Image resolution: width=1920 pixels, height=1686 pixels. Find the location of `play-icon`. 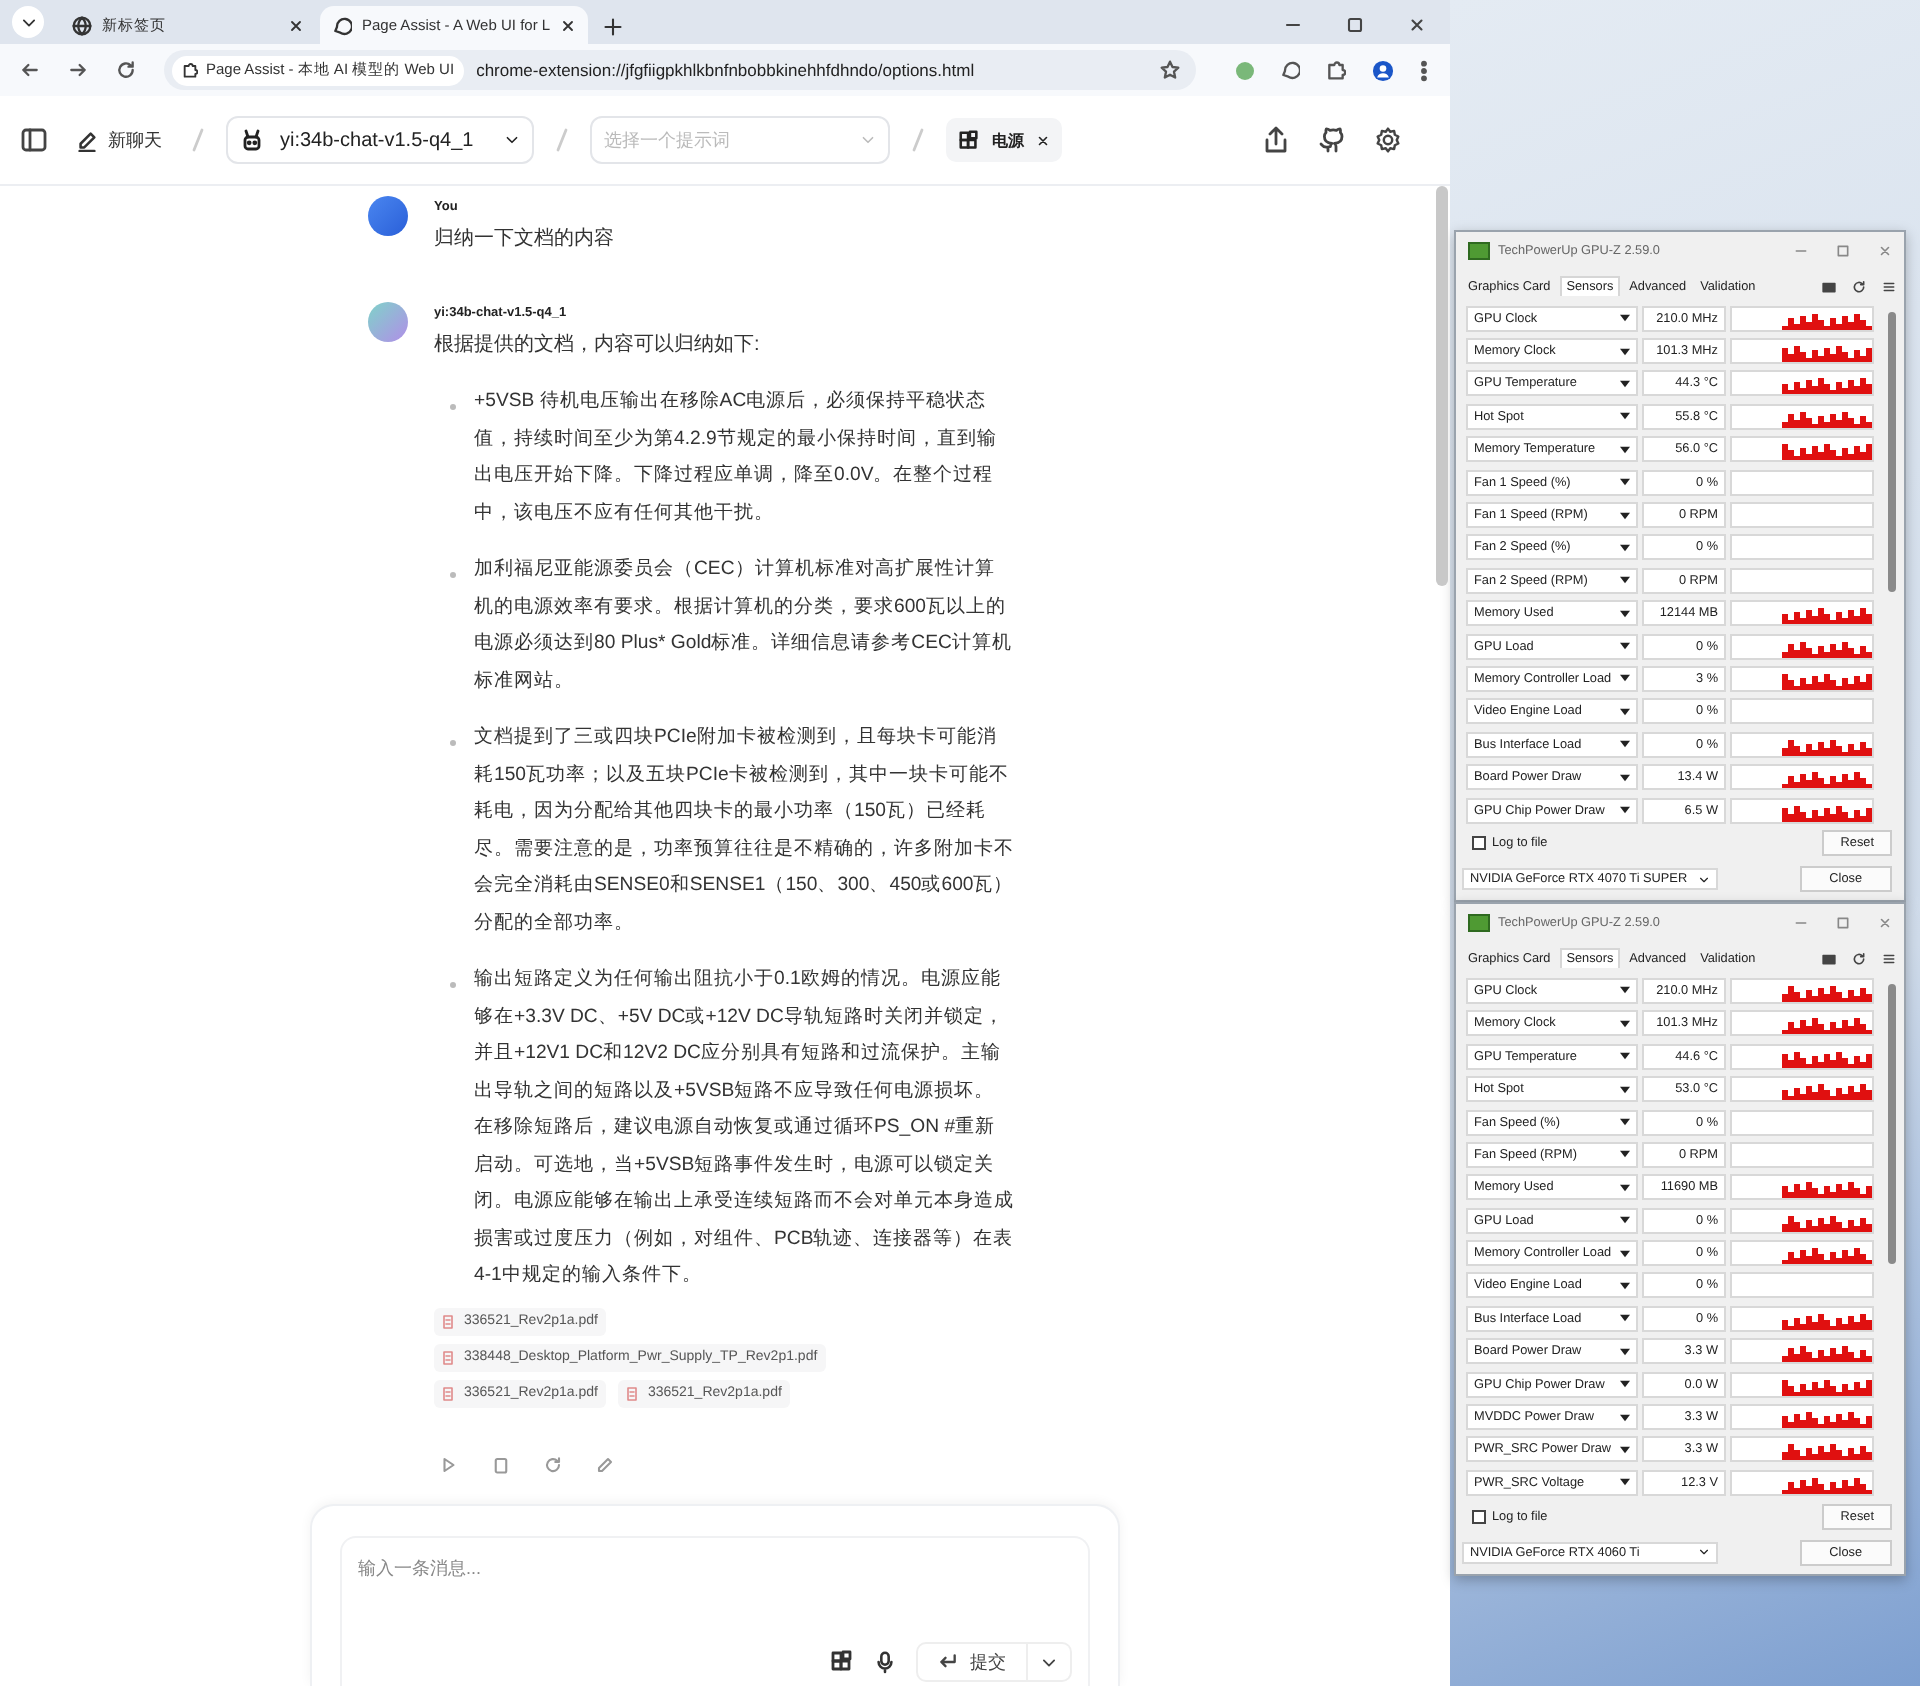

play-icon is located at coordinates (449, 1464).